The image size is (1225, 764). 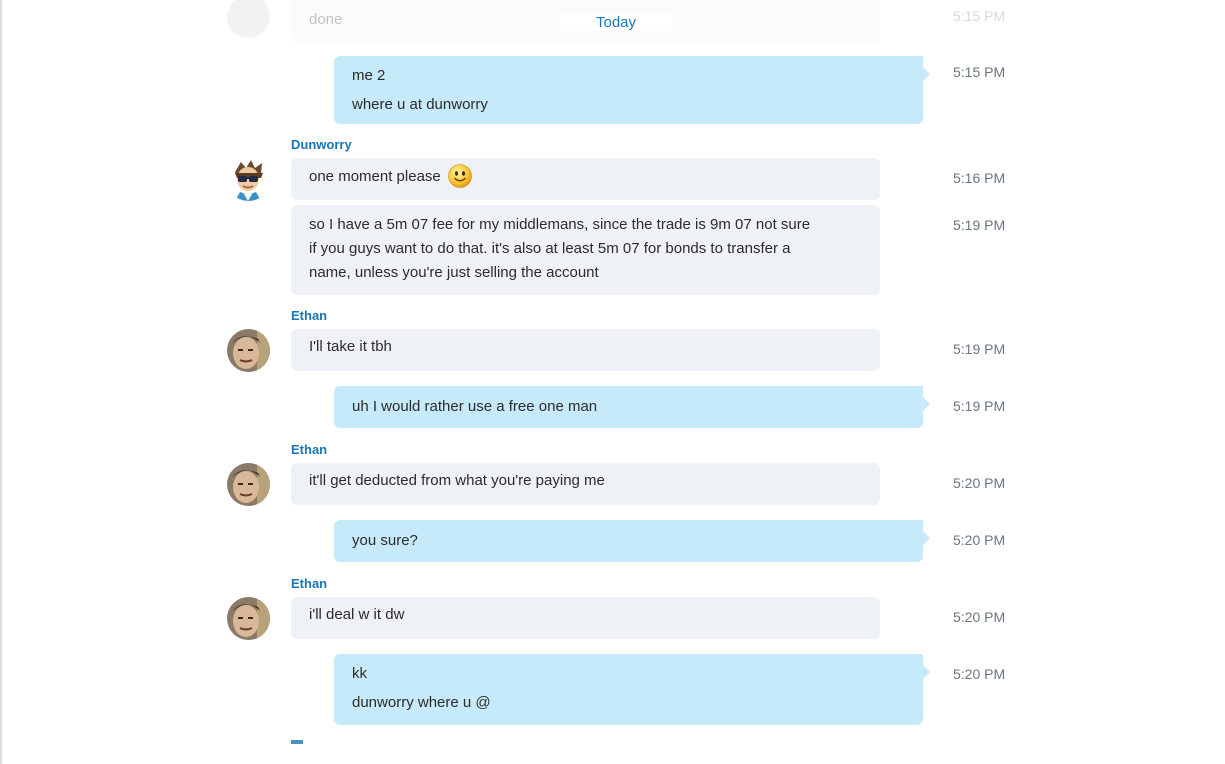 I want to click on message-bubble-outgoing: you sure?, so click(x=632, y=541).